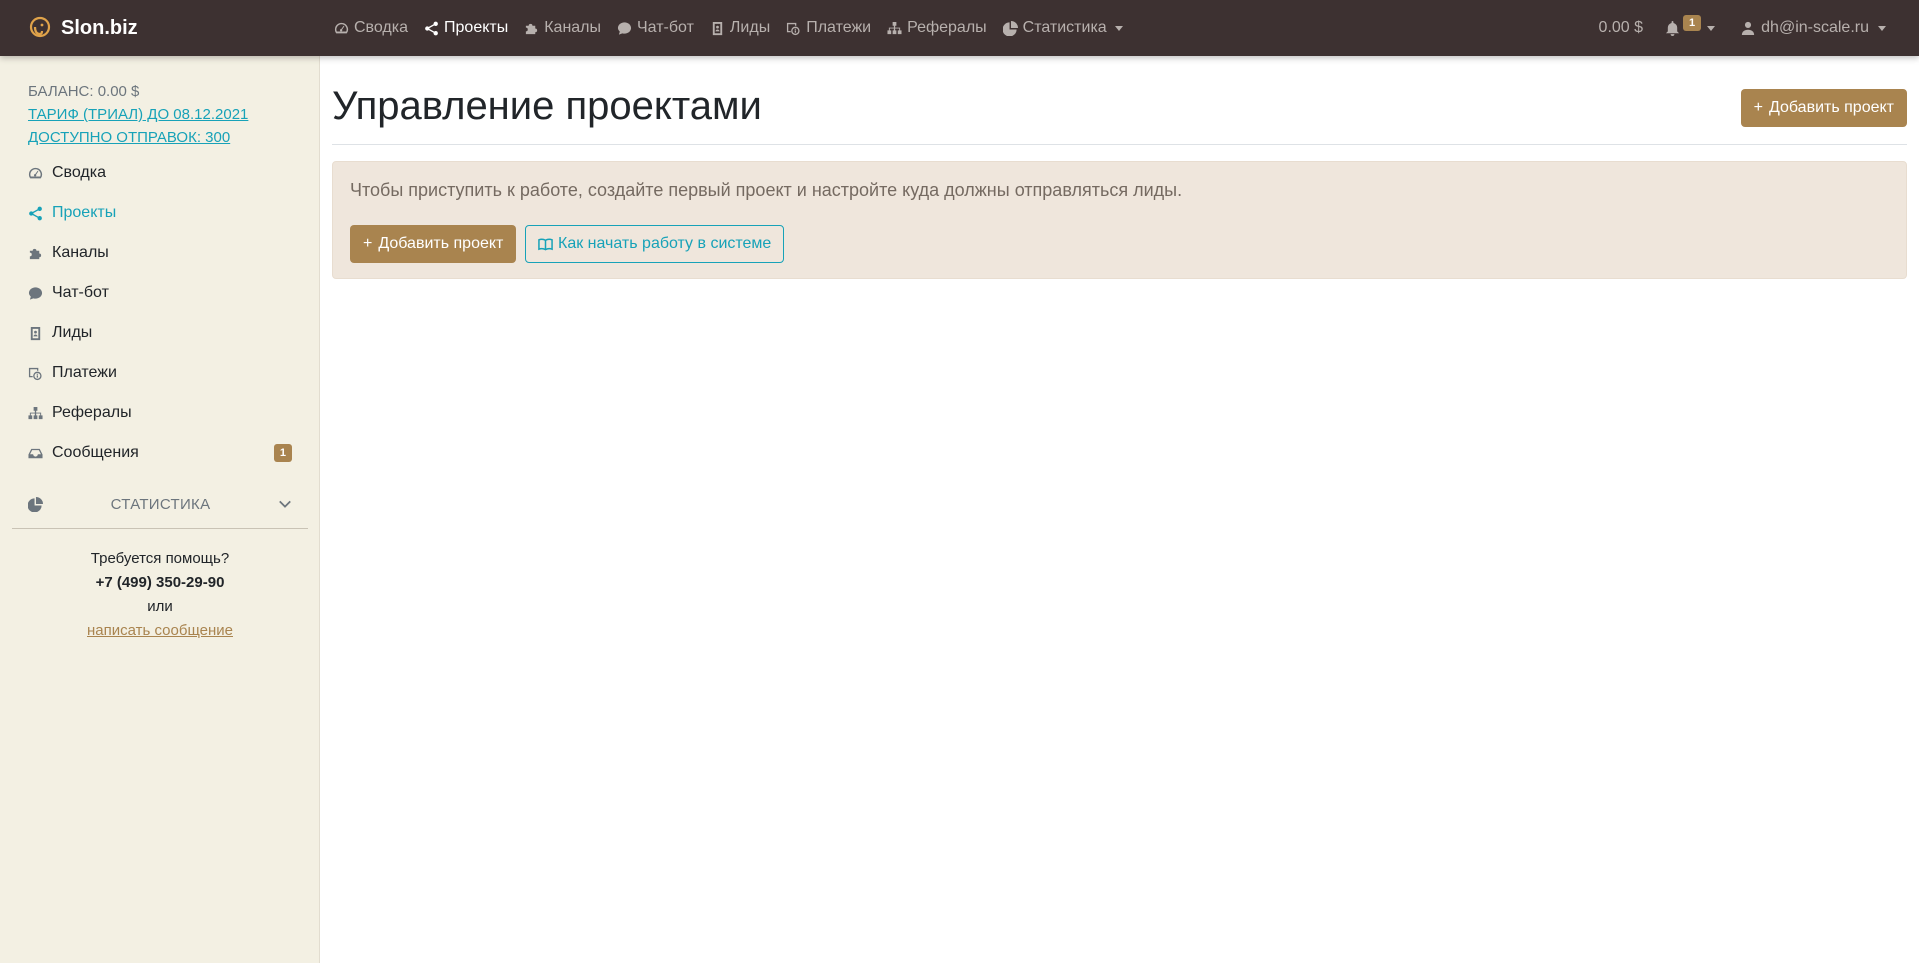  What do you see at coordinates (72, 332) in the screenshot?
I see `sidebar-item-label: Лиды` at bounding box center [72, 332].